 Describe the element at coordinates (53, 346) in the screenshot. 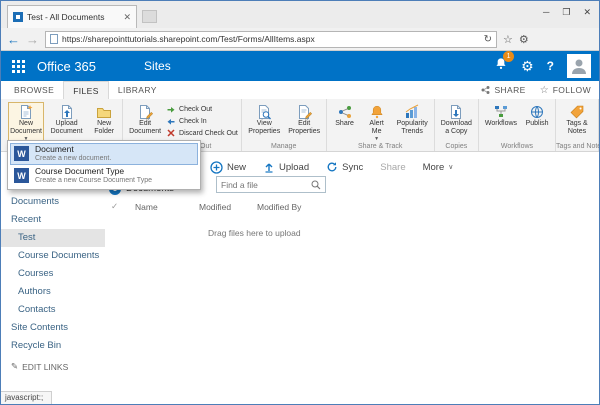

I see `sidebar-item-recycle-bin: Recycle Bin` at that location.